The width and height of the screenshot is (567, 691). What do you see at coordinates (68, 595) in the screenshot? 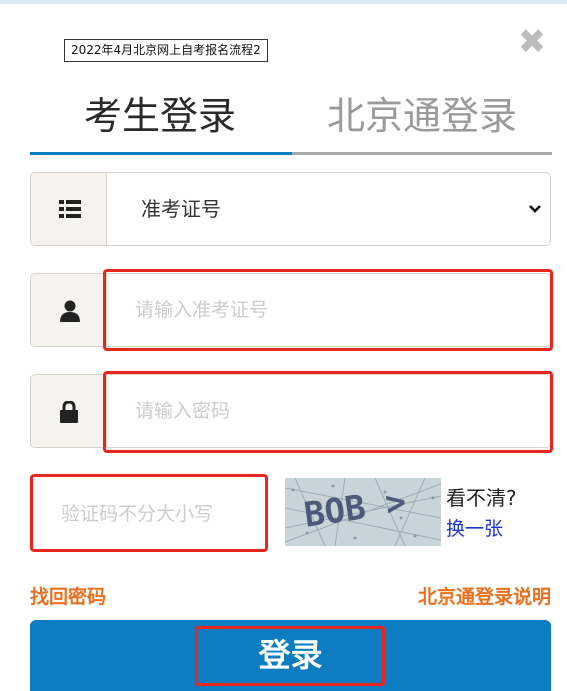
I see `forgot-password-link: 找回密码` at bounding box center [68, 595].